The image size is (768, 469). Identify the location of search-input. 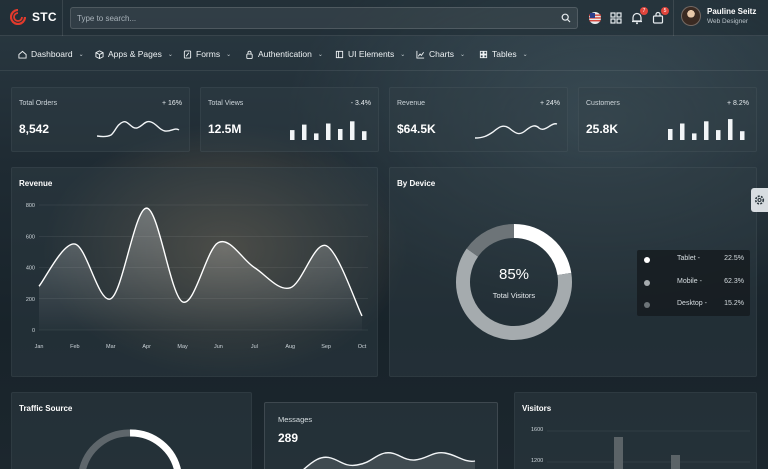
(324, 18).